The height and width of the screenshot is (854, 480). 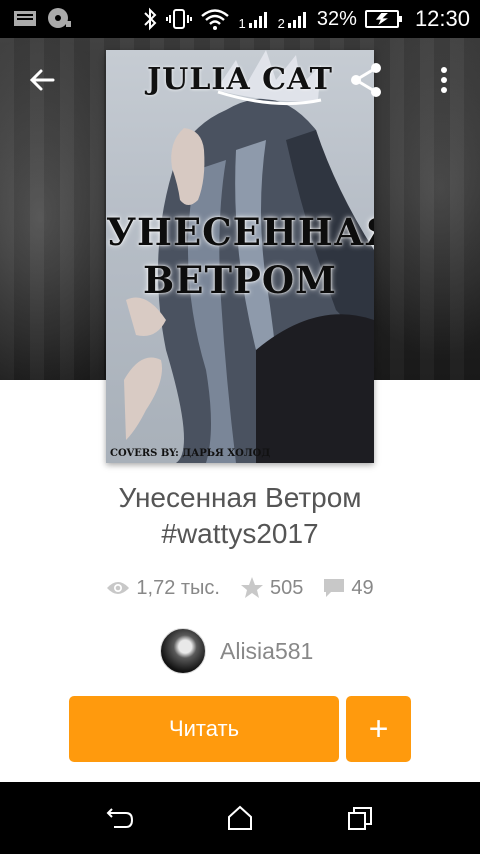 I want to click on more-options-button, so click(x=444, y=80).